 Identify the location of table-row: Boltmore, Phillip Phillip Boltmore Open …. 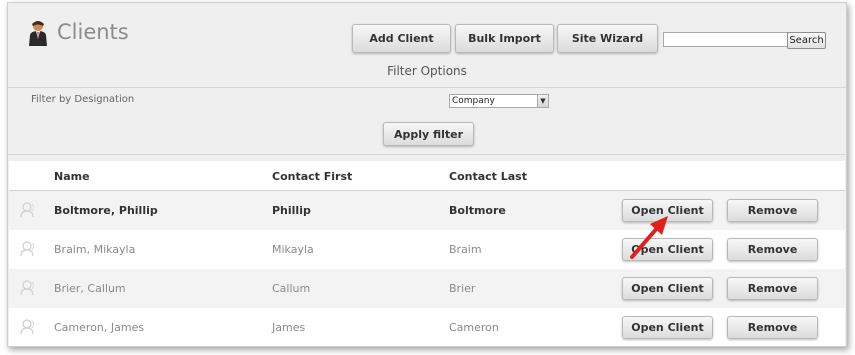
(427, 210).